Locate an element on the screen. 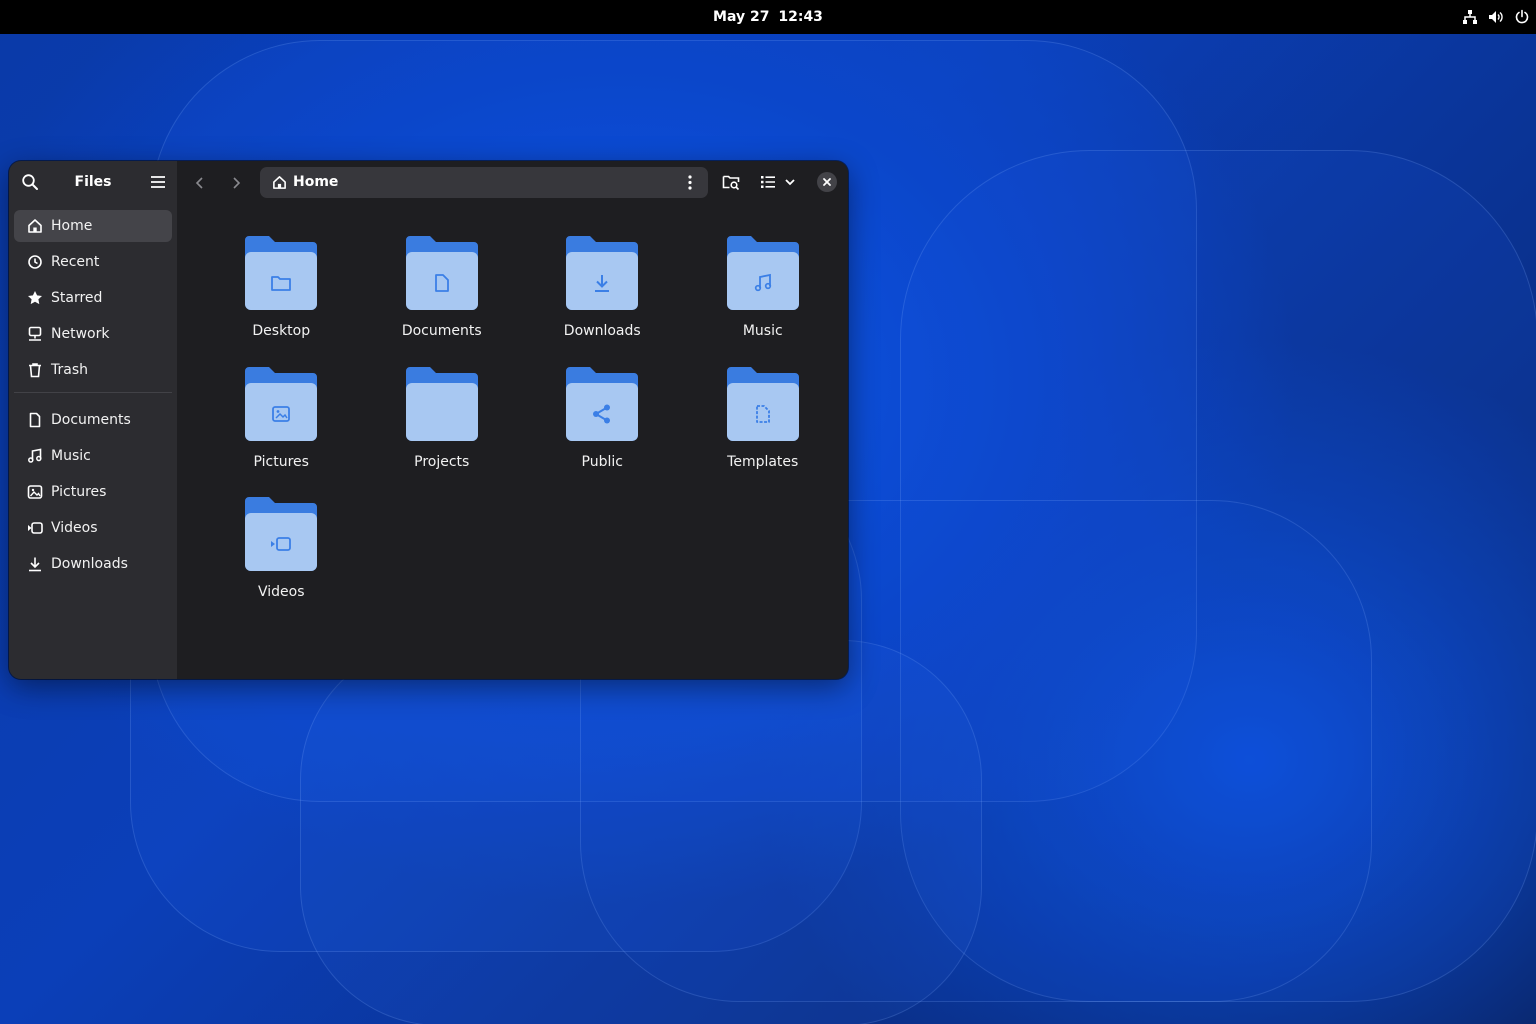  document-emblem-icon is located at coordinates (442, 283).